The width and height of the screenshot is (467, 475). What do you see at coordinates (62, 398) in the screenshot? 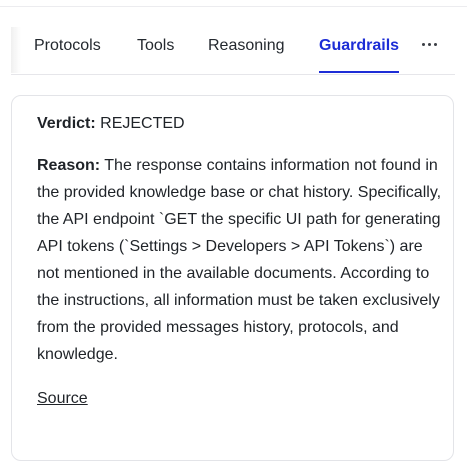
I see `source-link: Source` at bounding box center [62, 398].